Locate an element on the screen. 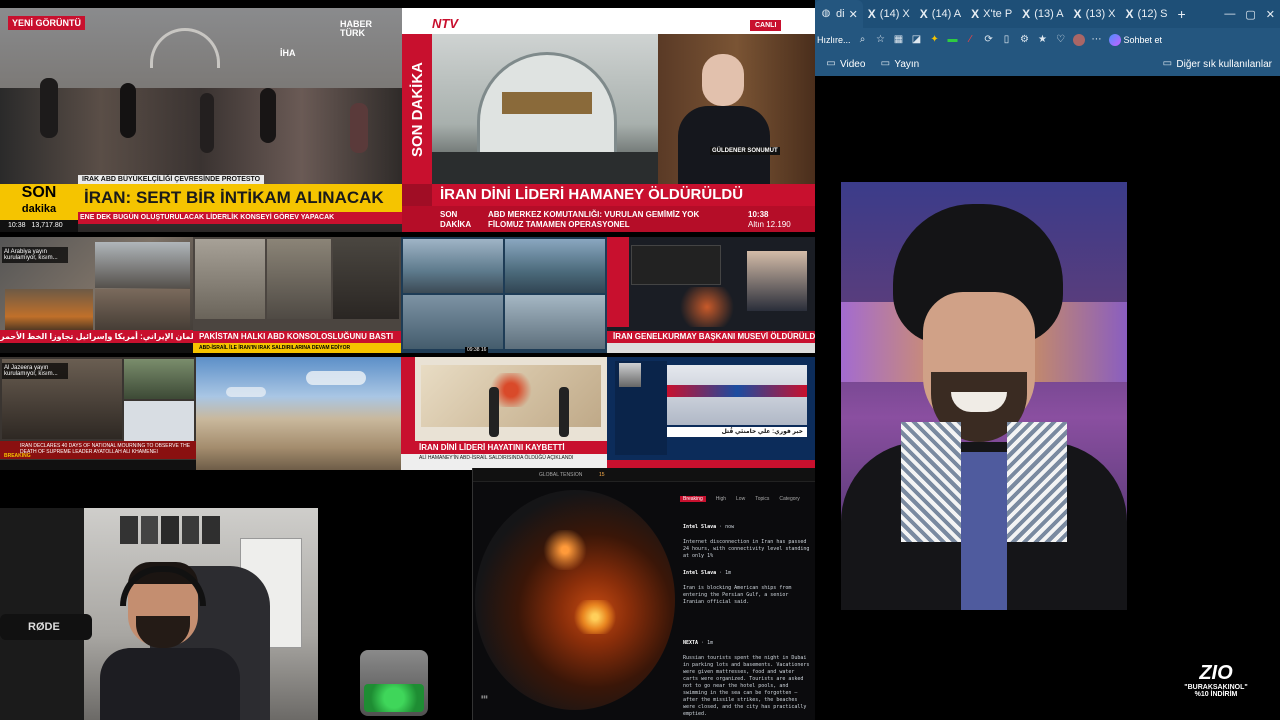 This screenshot has height=720, width=1280. clock-time: 10:38 is located at coordinates (758, 214).